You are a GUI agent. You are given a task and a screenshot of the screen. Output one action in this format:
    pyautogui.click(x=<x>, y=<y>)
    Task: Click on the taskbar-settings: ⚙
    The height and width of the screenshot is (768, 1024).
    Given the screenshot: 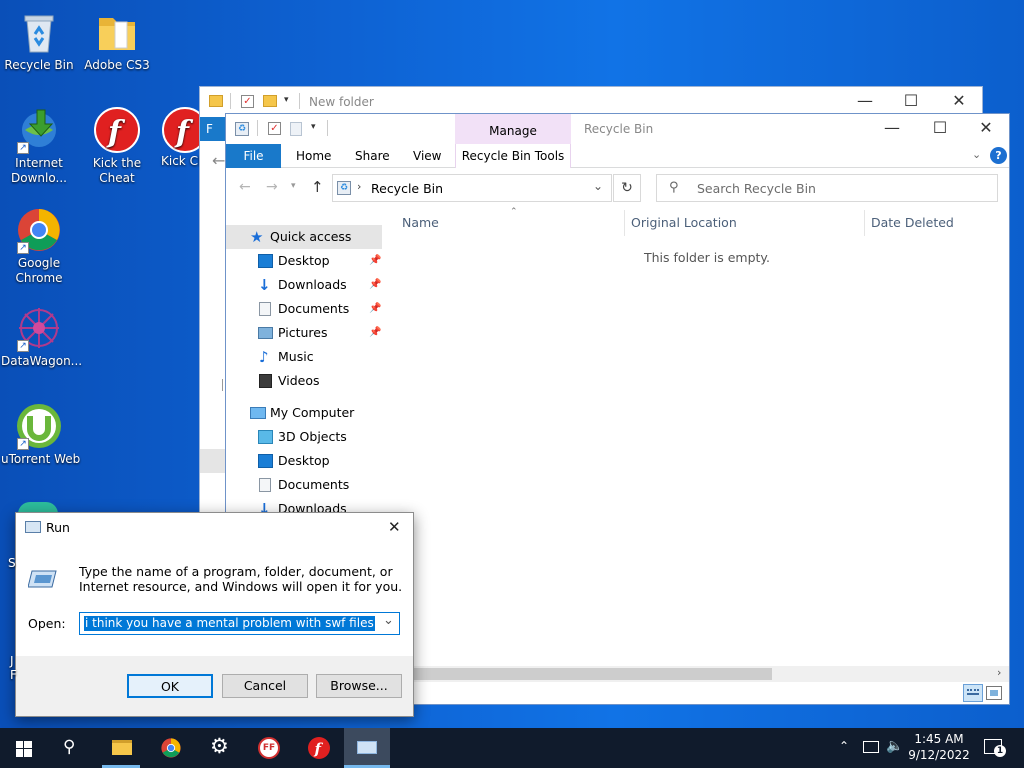 What is the action you would take?
    pyautogui.click(x=221, y=748)
    